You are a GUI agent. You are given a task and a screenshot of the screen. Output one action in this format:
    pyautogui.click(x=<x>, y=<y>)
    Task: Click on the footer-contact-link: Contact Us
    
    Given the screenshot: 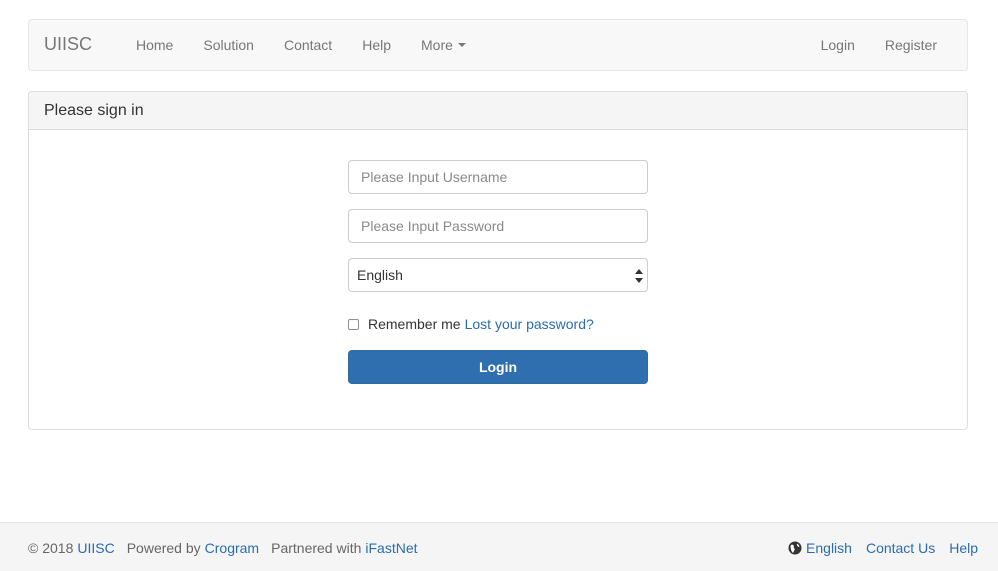 What is the action you would take?
    pyautogui.click(x=900, y=548)
    